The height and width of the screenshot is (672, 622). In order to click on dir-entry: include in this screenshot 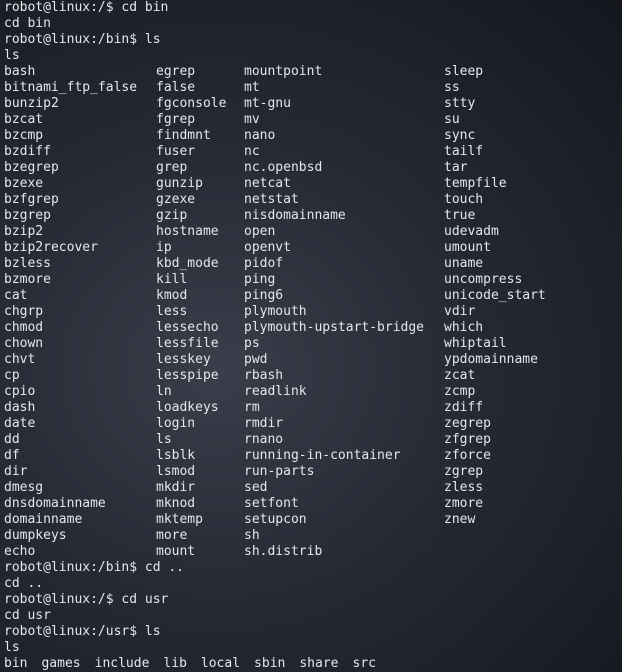, I will do `click(122, 663)`.